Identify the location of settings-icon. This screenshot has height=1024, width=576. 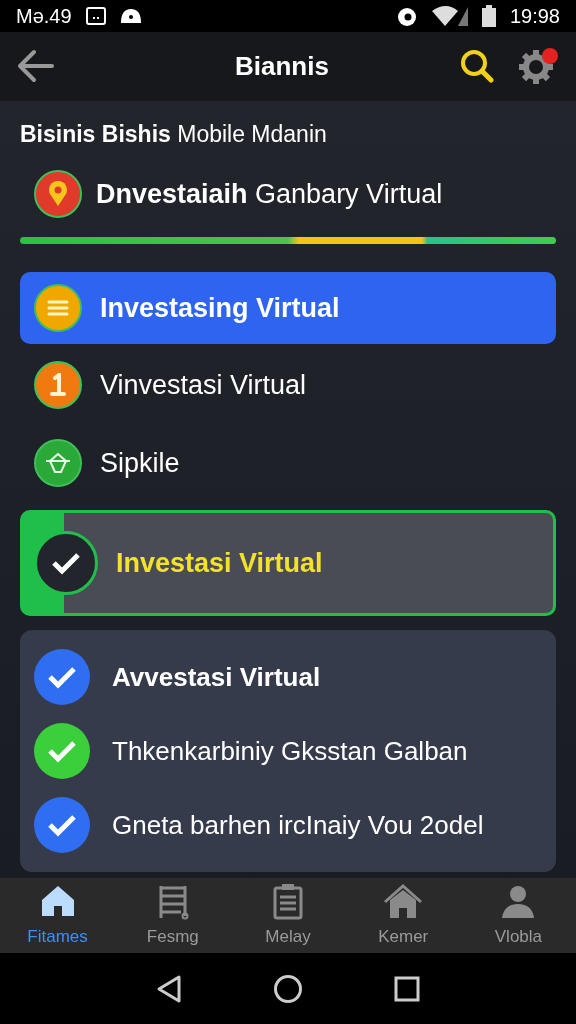
(539, 66).